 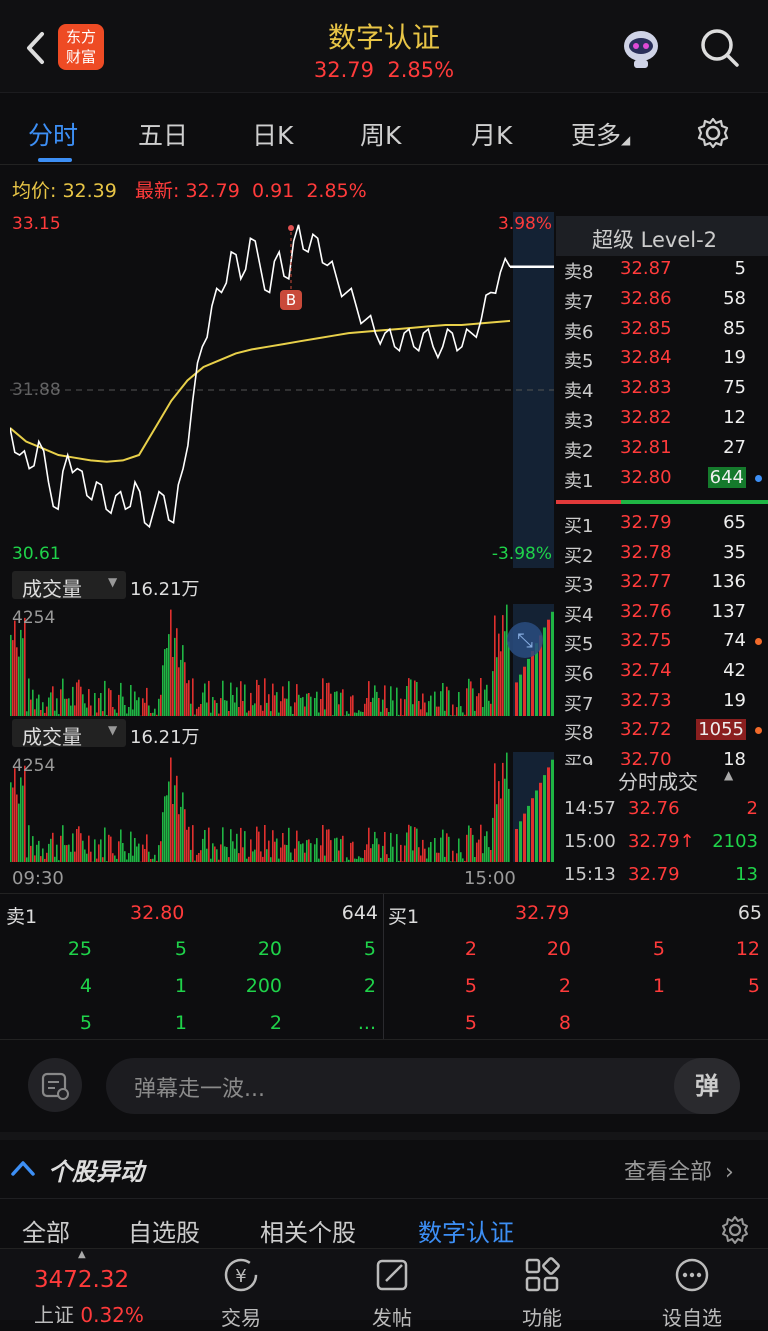 I want to click on view-all-link: 查看全部 ›, so click(x=679, y=1170).